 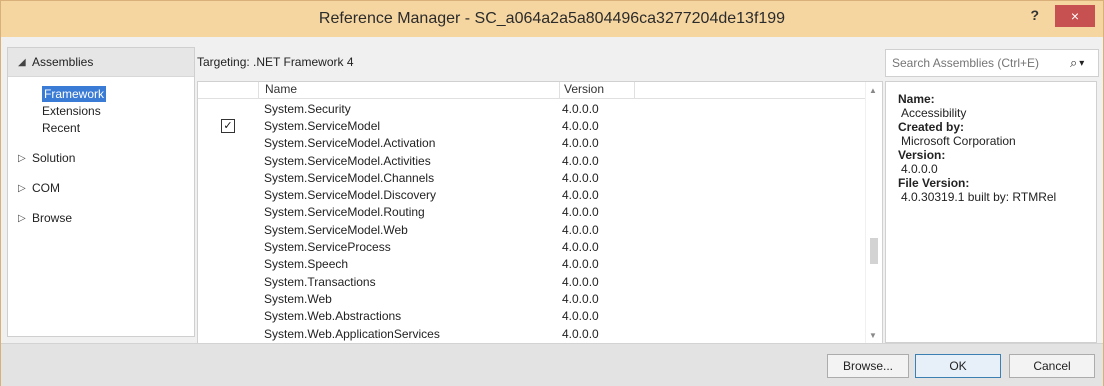 I want to click on row-checkbox: ✓, so click(x=228, y=125).